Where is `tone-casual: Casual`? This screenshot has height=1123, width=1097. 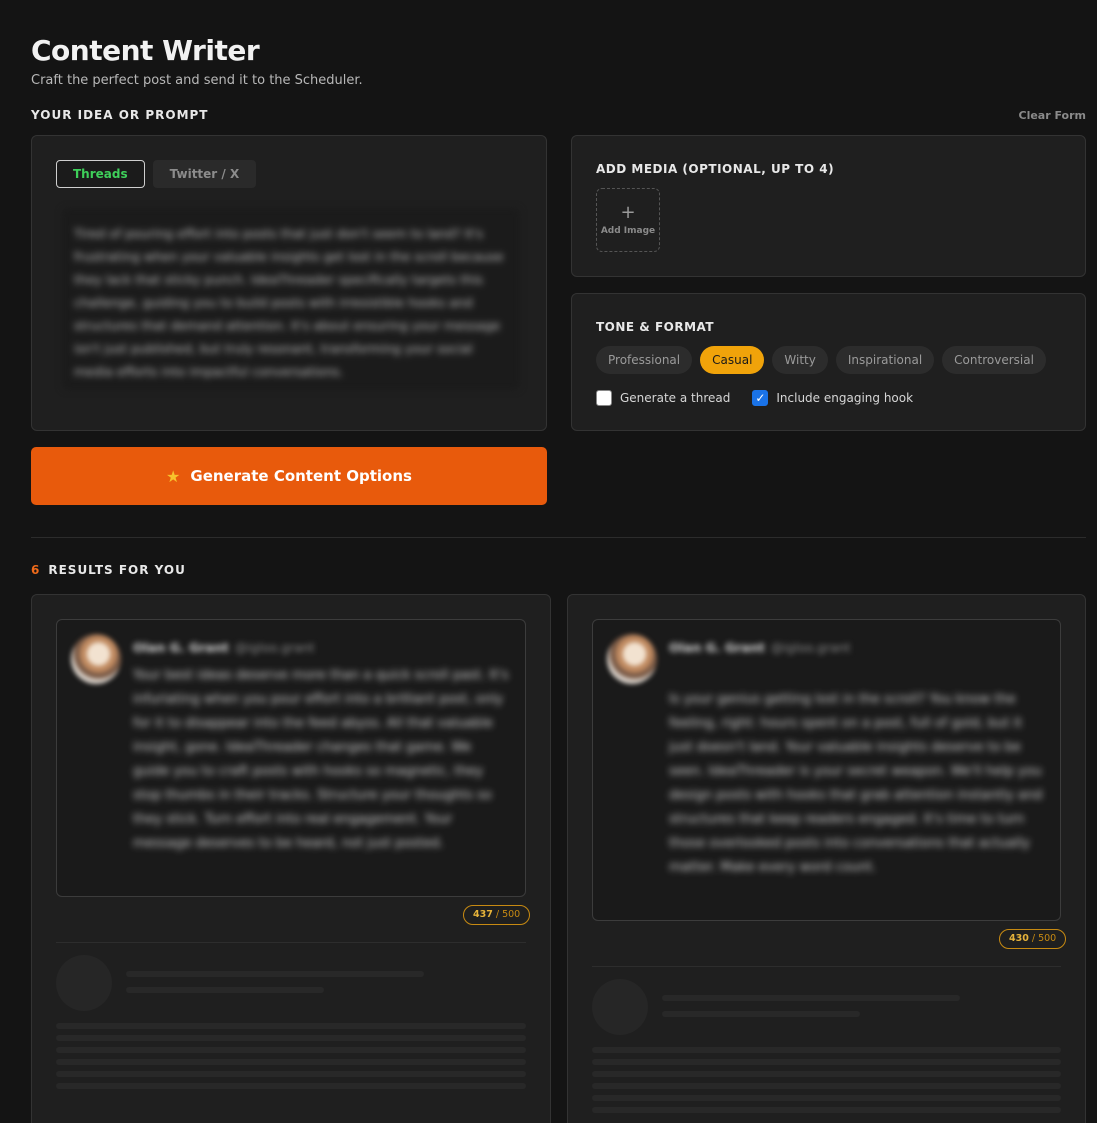
tone-casual: Casual is located at coordinates (732, 360).